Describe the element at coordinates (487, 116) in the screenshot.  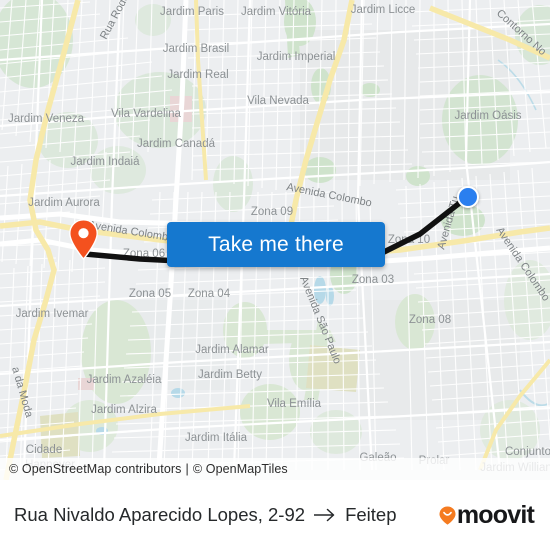
I see `svg-text: Jardim Oásis` at that location.